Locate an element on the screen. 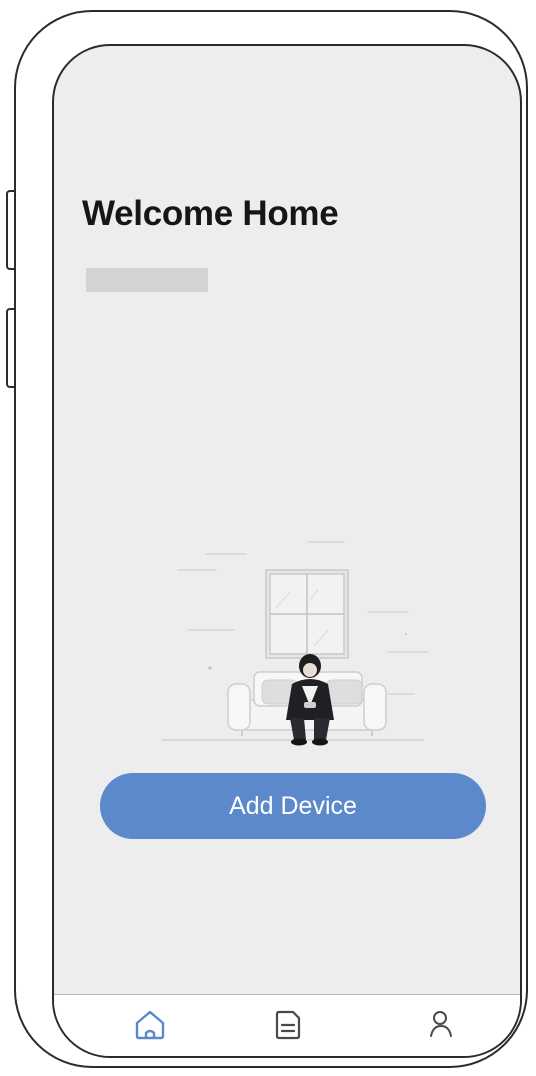 The height and width of the screenshot is (1076, 536). window-icon is located at coordinates (307, 614).